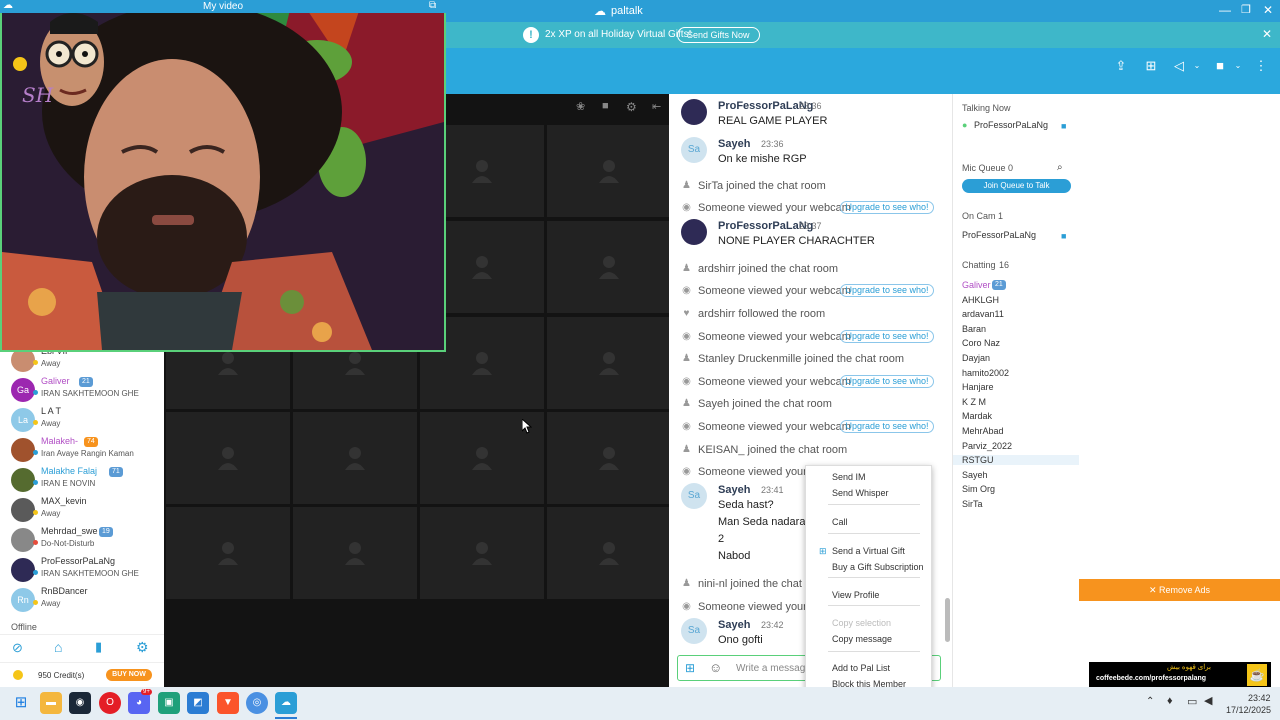 The image size is (1280, 720). What do you see at coordinates (21, 703) in the screenshot?
I see `windows-start-icon: ⊞` at bounding box center [21, 703].